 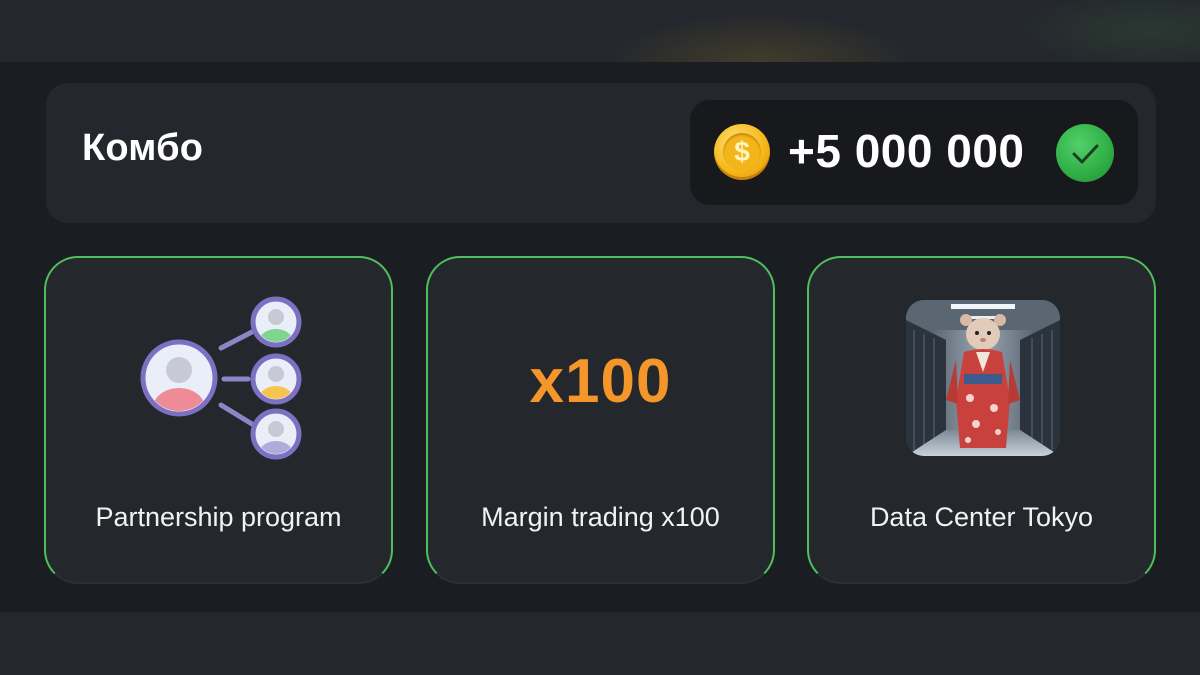 What do you see at coordinates (981, 517) in the screenshot?
I see `card-label: Data Center Tokyo` at bounding box center [981, 517].